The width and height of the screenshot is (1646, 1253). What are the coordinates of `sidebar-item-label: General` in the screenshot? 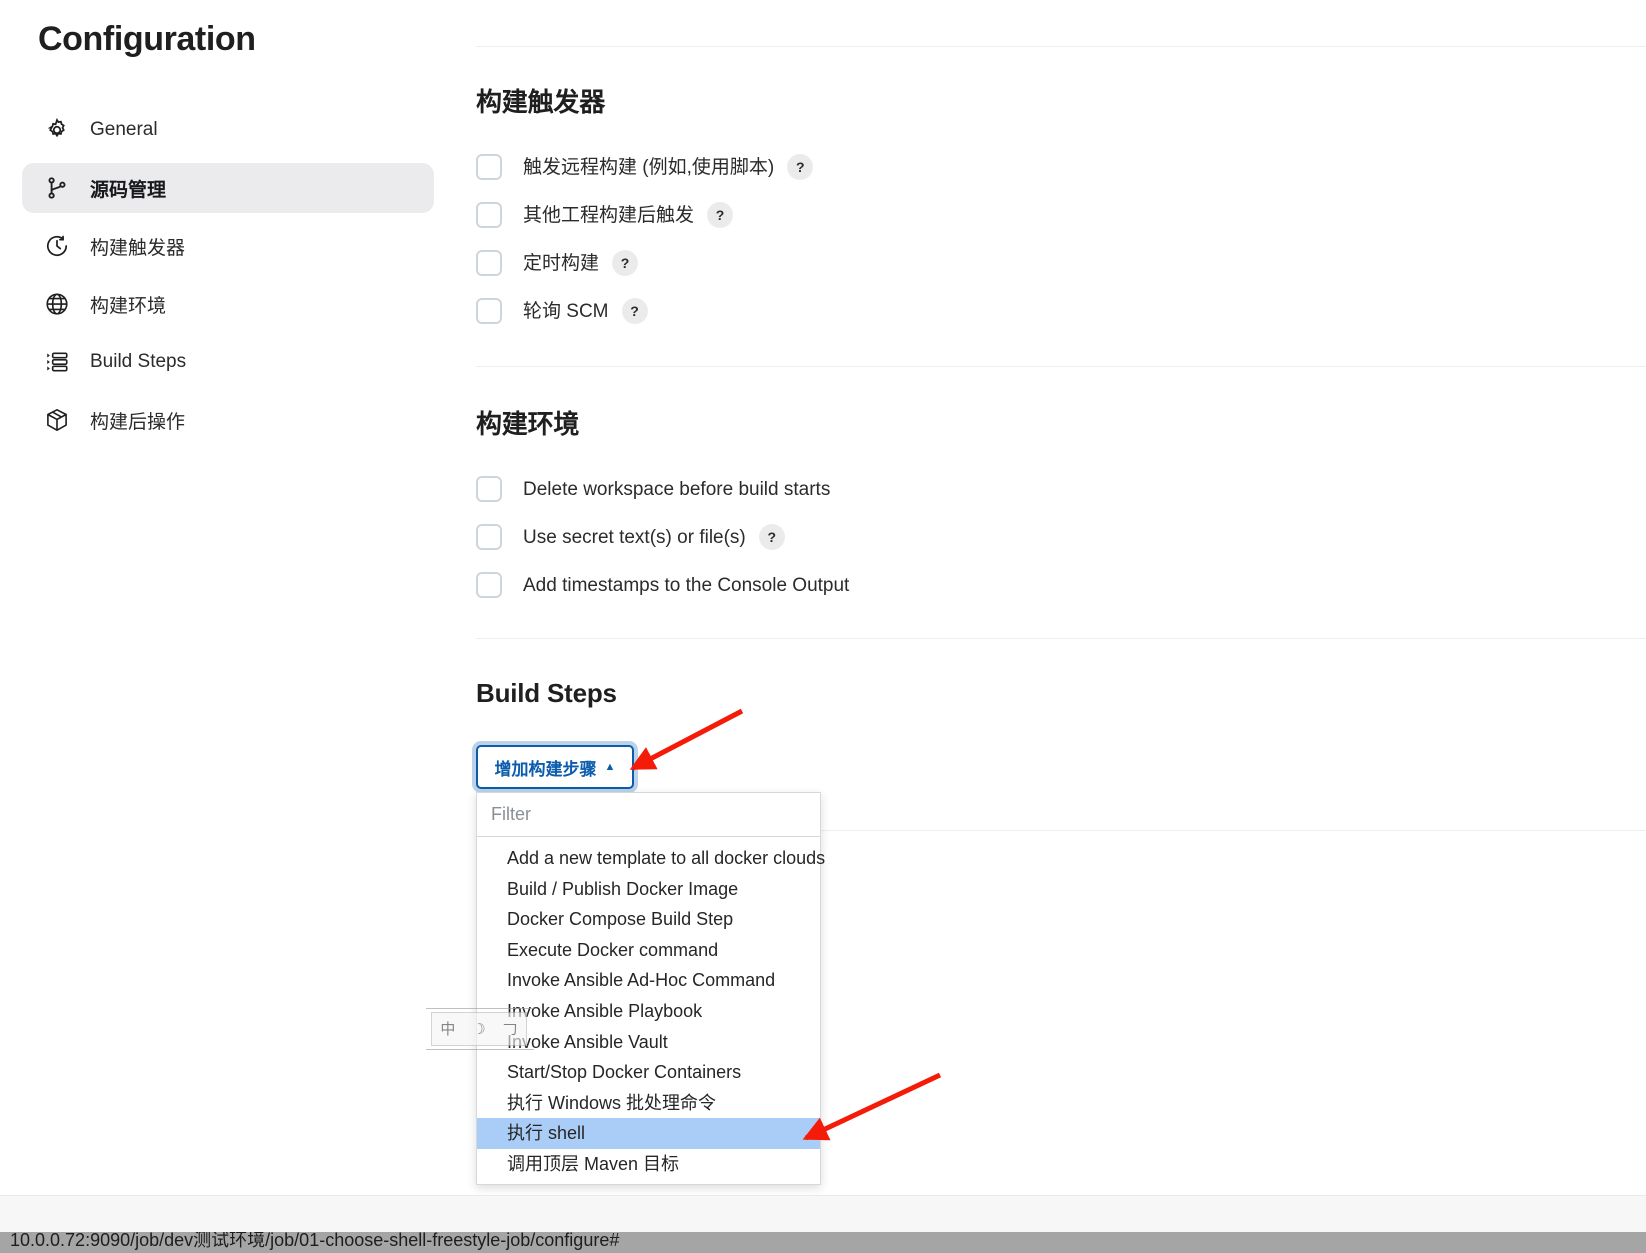 It's located at (124, 129).